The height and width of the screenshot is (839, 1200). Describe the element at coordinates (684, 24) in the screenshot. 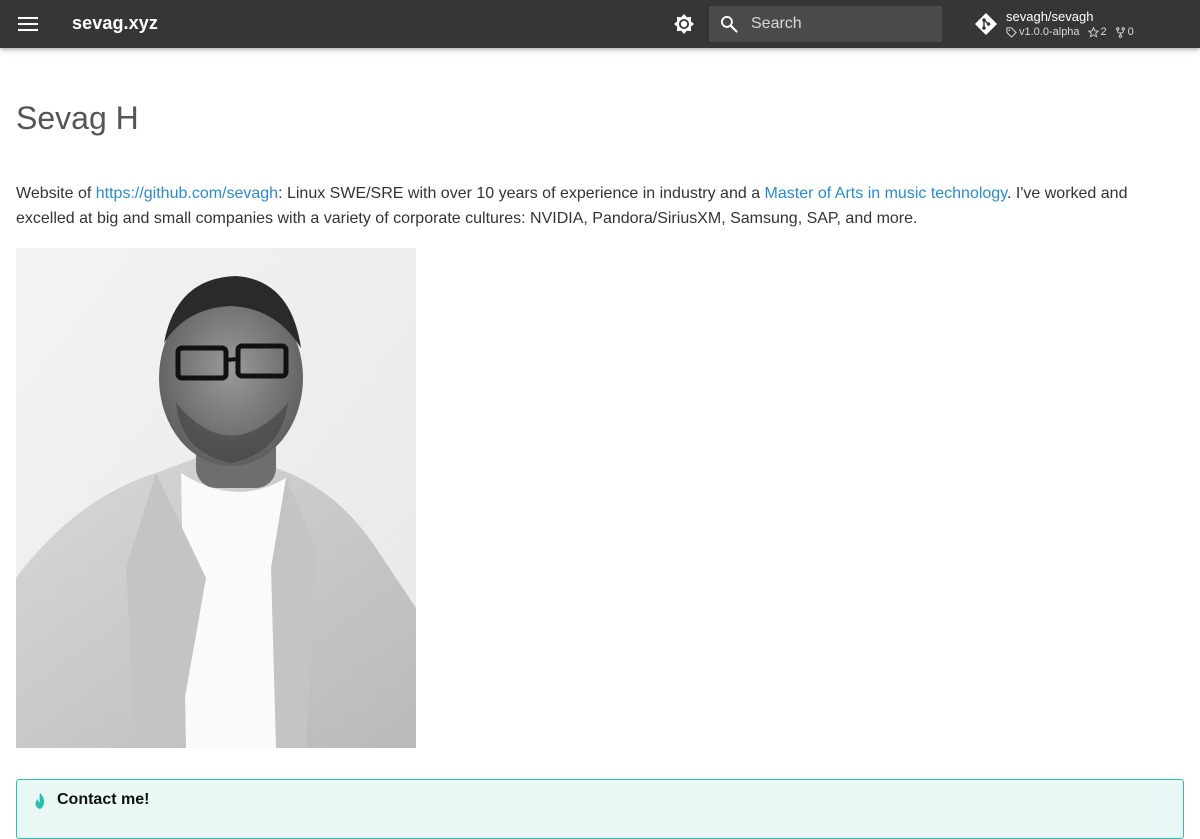

I see `brightness-icon` at that location.